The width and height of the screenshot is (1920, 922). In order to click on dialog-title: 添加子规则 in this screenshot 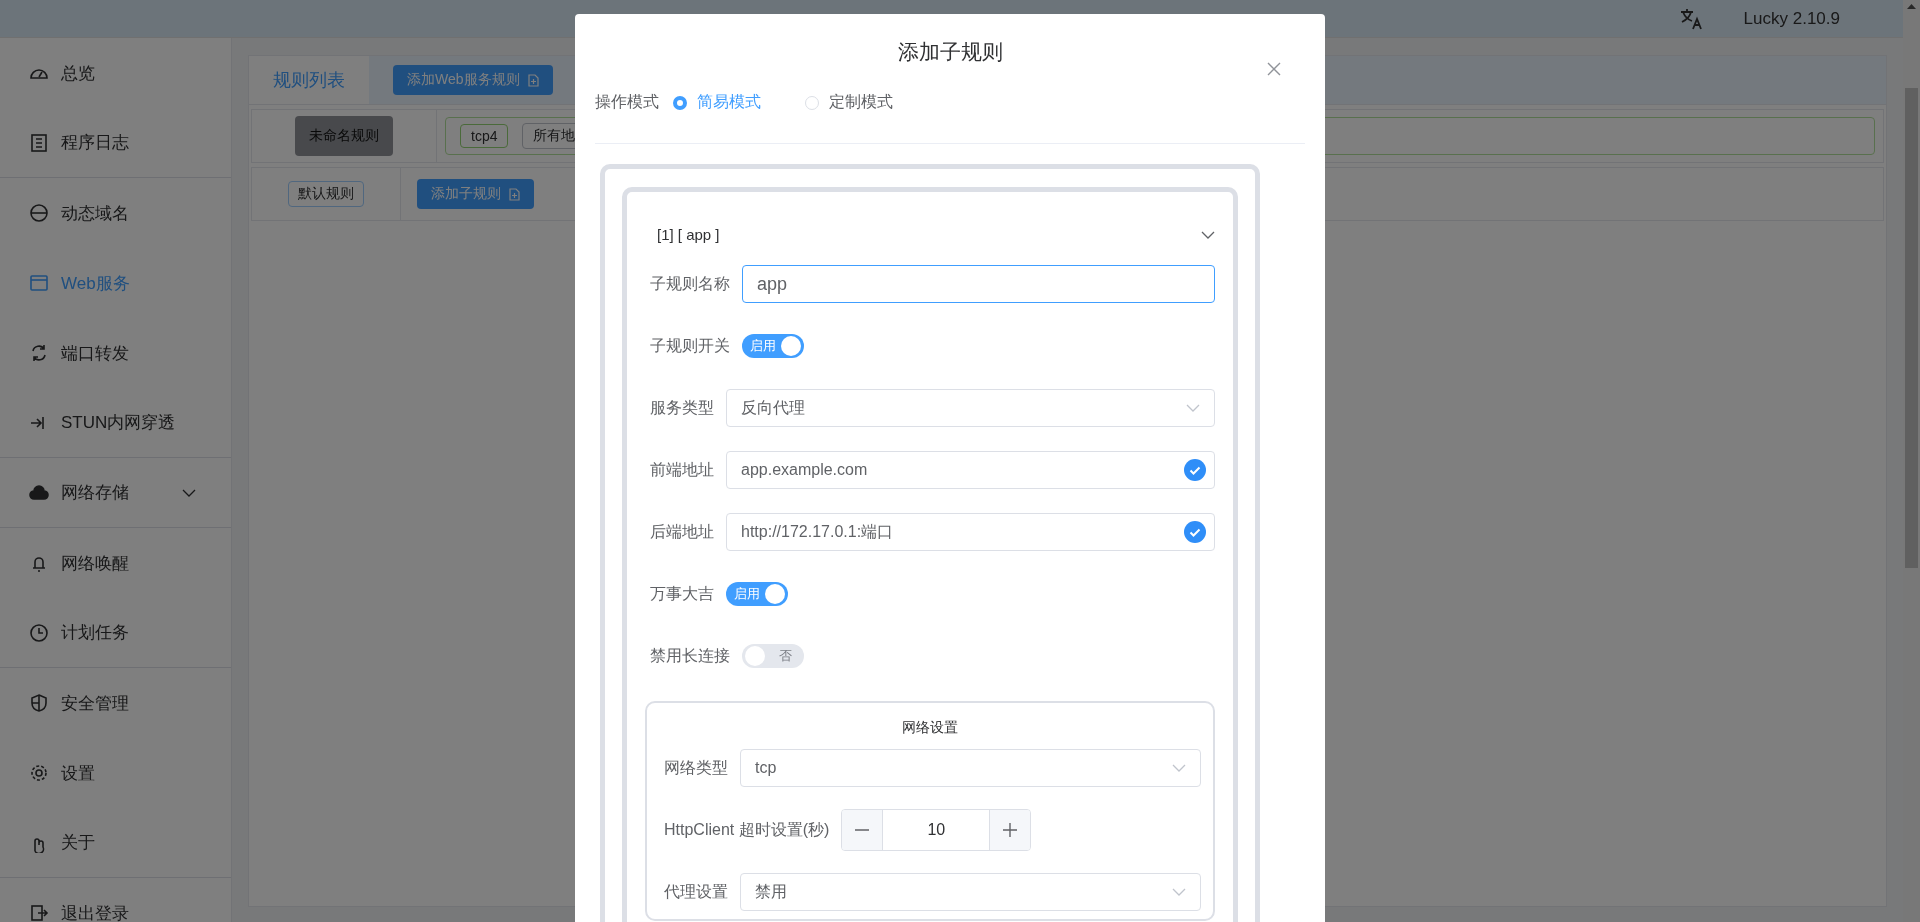, I will do `click(950, 52)`.